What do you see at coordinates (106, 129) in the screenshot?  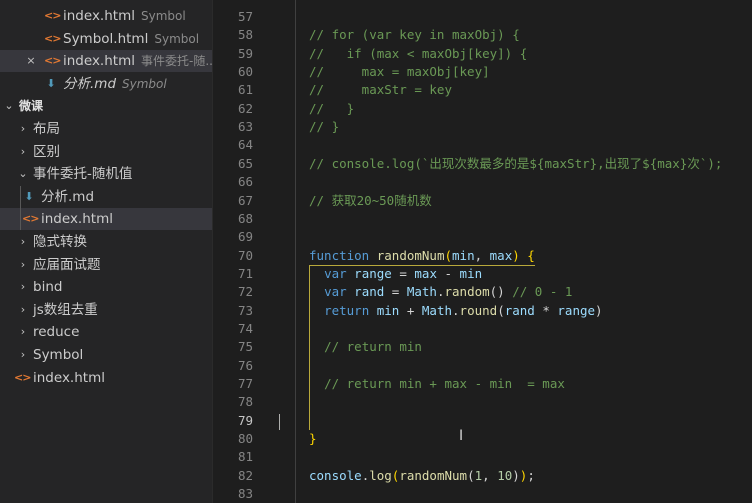 I see `tree-folder-item: › 布局` at bounding box center [106, 129].